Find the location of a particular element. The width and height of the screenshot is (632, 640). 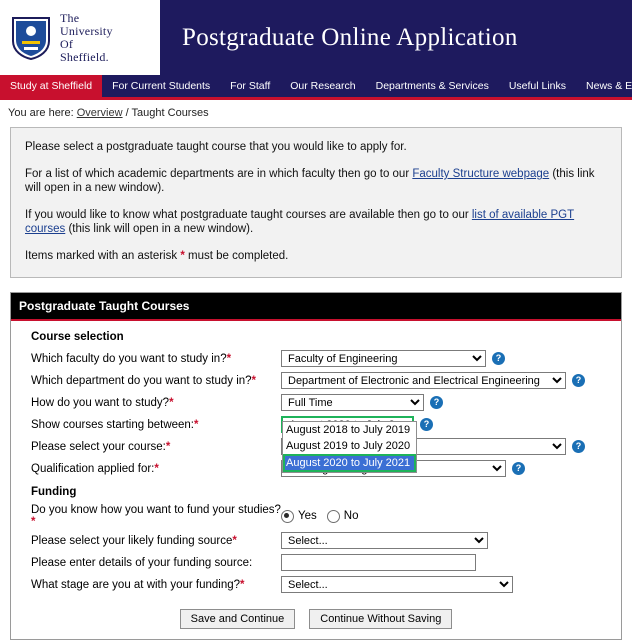

wordmark-line-2: University is located at coordinates (86, 30).